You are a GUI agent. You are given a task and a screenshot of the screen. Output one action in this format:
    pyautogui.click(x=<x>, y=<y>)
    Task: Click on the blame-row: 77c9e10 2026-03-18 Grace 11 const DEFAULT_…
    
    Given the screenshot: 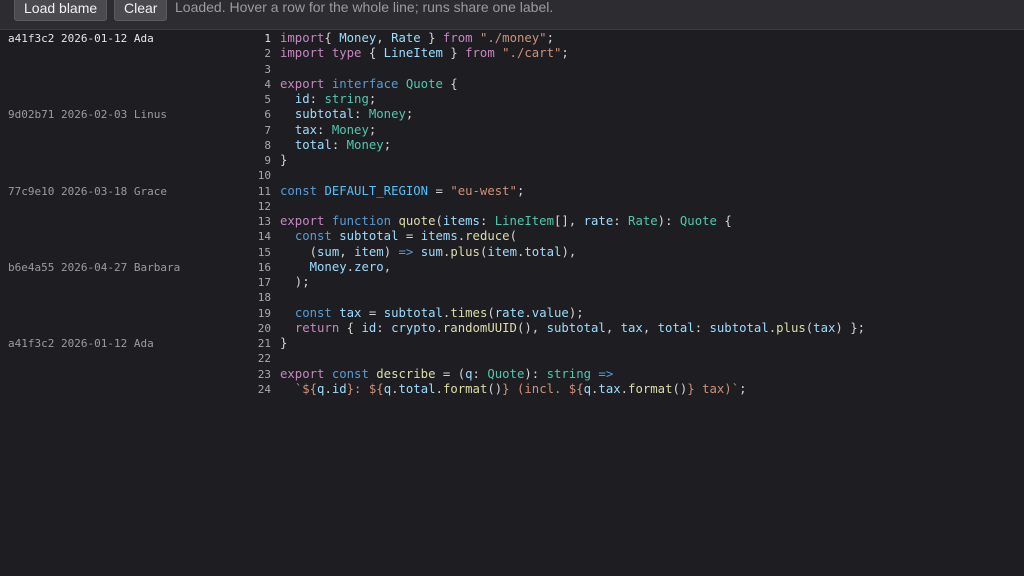 What is the action you would take?
    pyautogui.click(x=512, y=191)
    